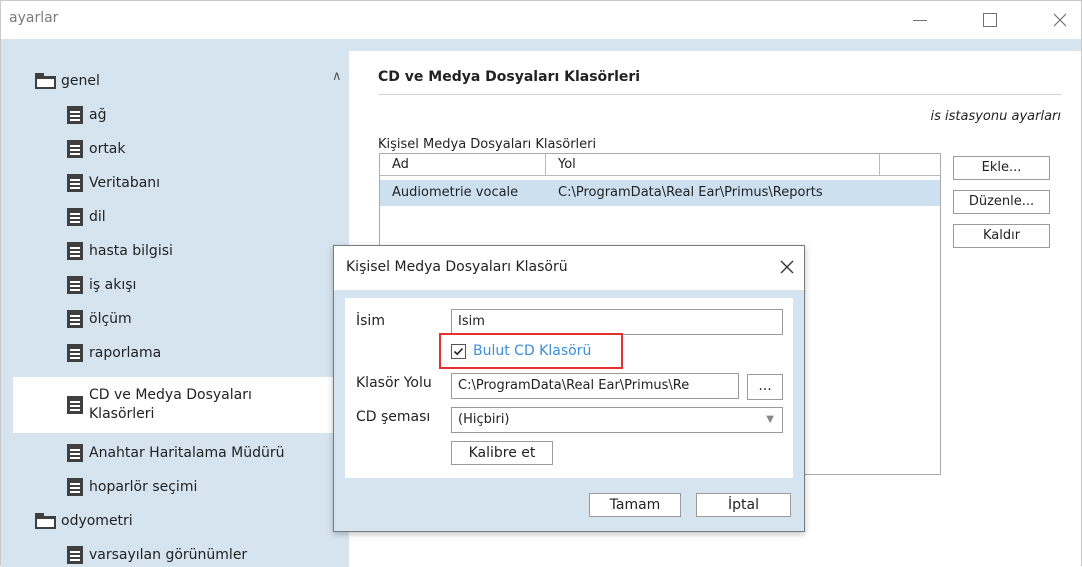 Image resolution: width=1082 pixels, height=567 pixels. What do you see at coordinates (770, 419) in the screenshot?
I see `dropdown-arrow-icon: ▼` at bounding box center [770, 419].